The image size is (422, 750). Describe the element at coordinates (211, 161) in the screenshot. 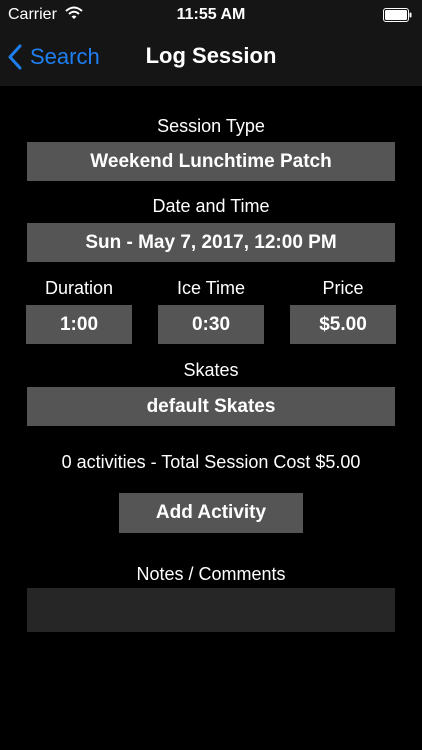

I see `session-type-field: Weekend Lunchtime Patch` at that location.